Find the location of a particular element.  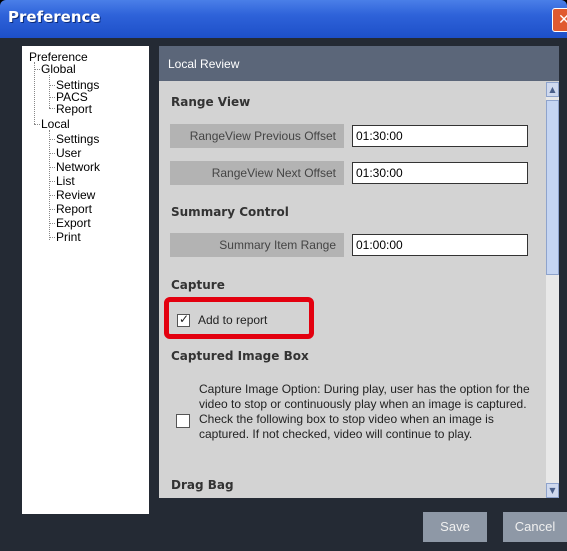

highlight-annotation is located at coordinates (239, 318).